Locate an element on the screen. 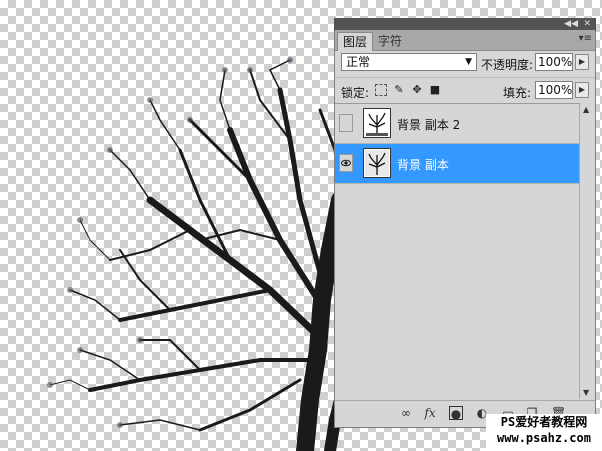  watermark-line2: www.psahz.com is located at coordinates (544, 438).